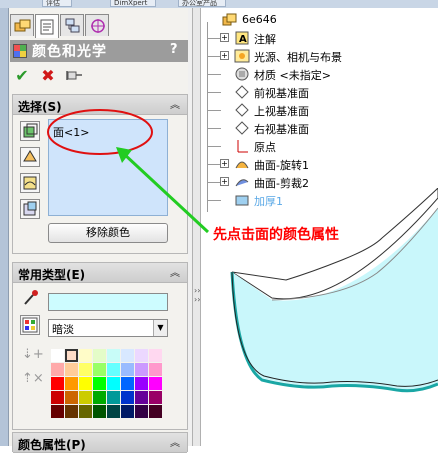  I want to click on pointer-arrow, so click(166, 193).